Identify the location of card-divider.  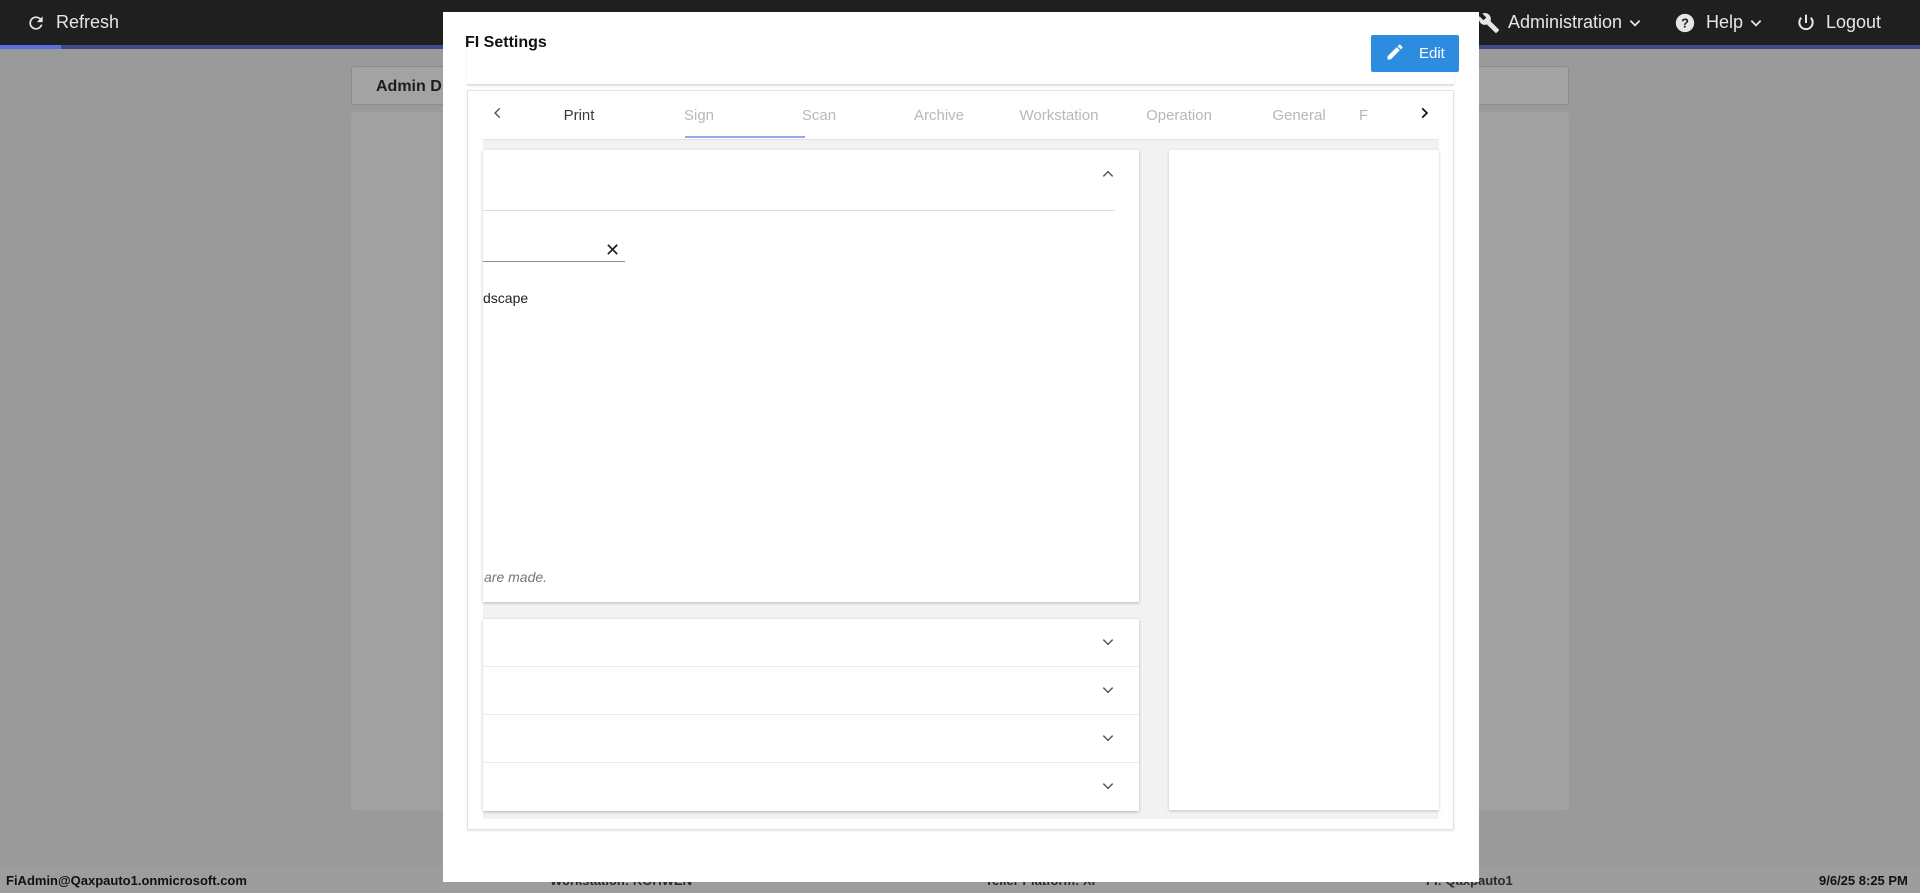
(799, 210).